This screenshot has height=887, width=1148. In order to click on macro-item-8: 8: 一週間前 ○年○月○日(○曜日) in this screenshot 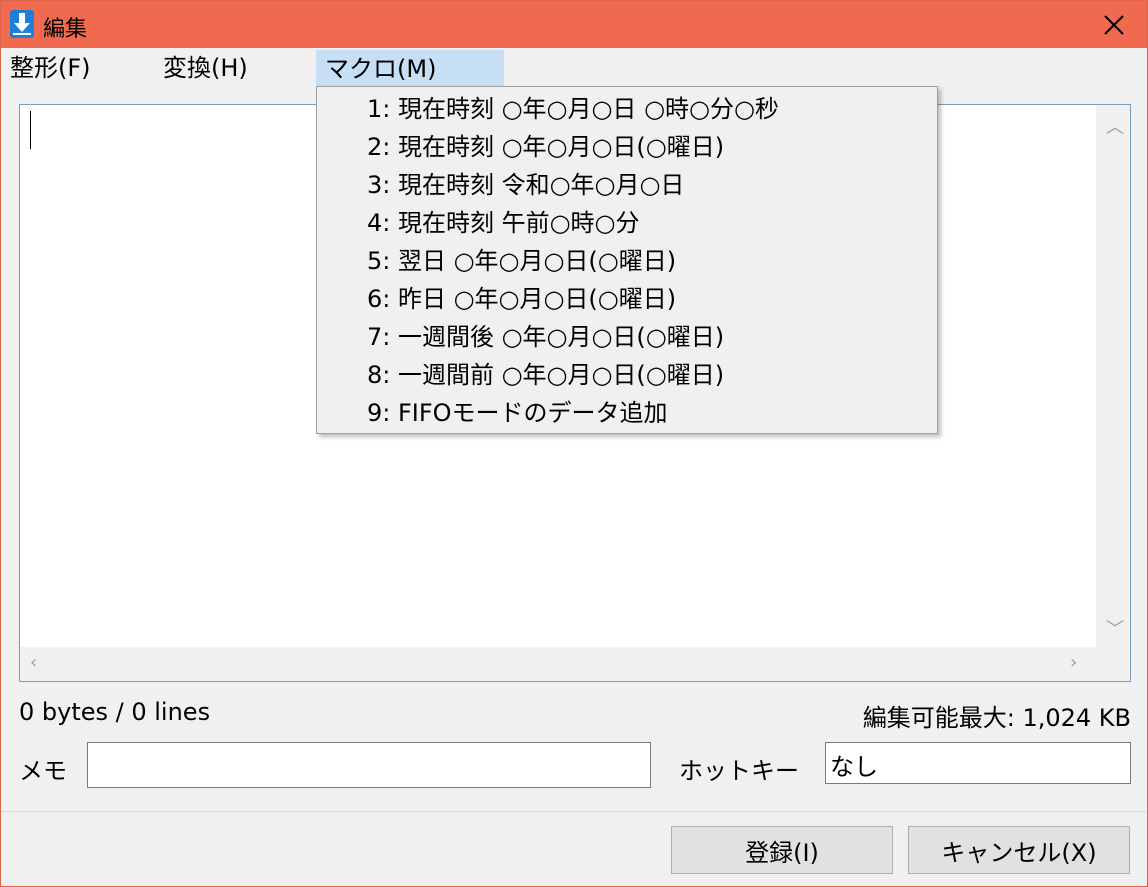, I will do `click(627, 375)`.